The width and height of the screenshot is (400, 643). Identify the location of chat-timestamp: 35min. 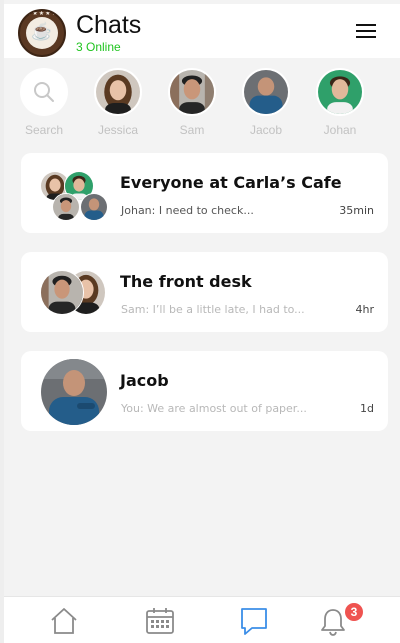
(356, 210).